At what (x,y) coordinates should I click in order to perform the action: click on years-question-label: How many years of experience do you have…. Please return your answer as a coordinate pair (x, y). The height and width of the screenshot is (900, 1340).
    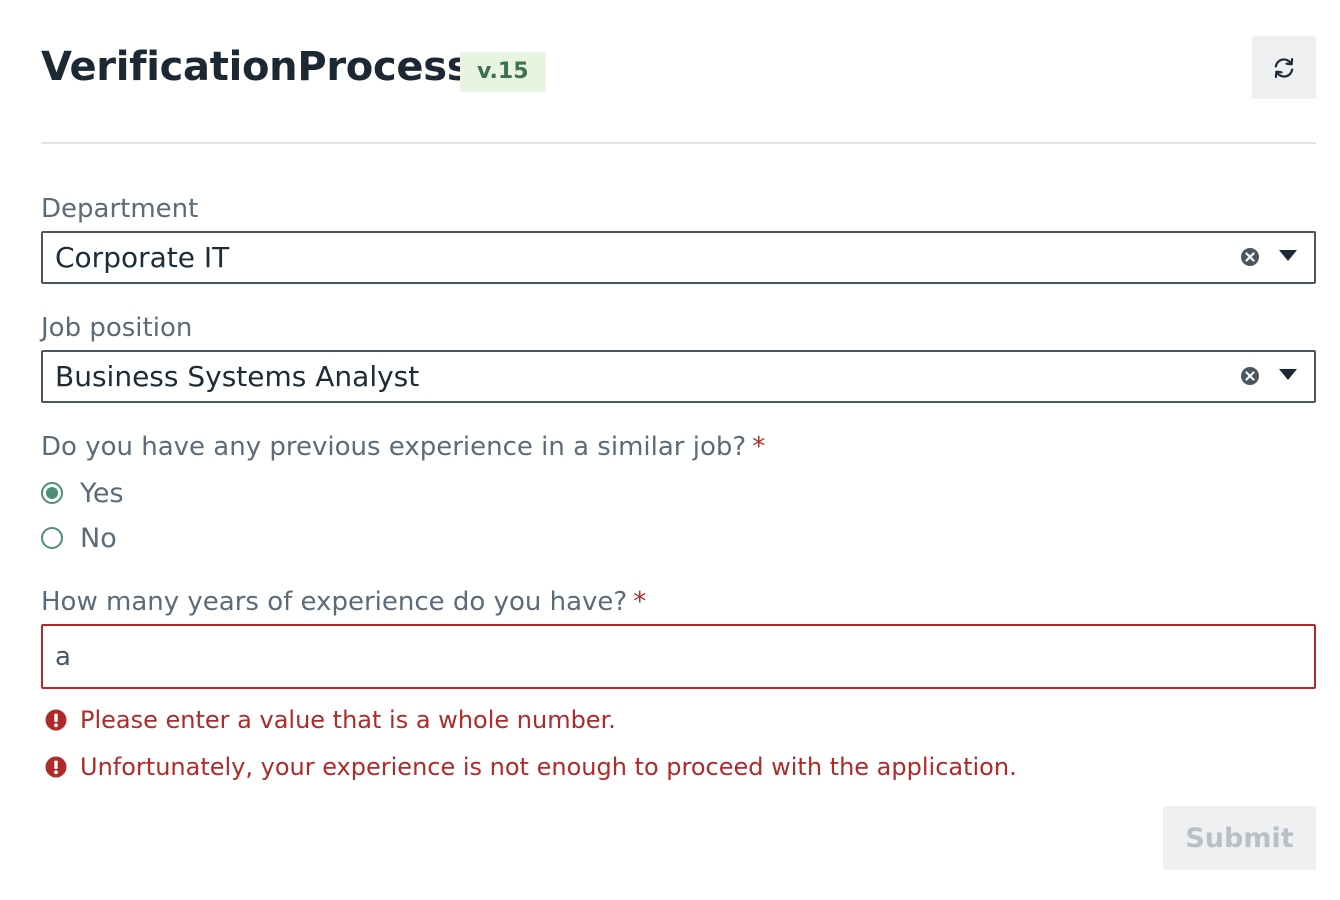
    Looking at the image, I should click on (343, 602).